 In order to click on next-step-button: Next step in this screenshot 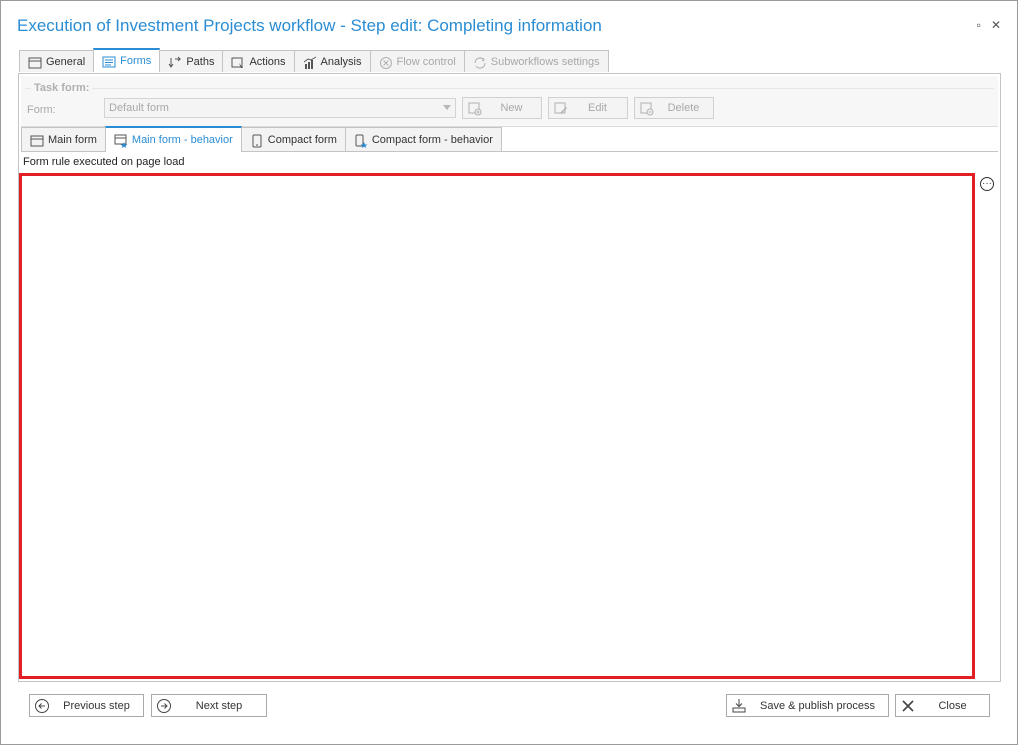, I will do `click(209, 705)`.